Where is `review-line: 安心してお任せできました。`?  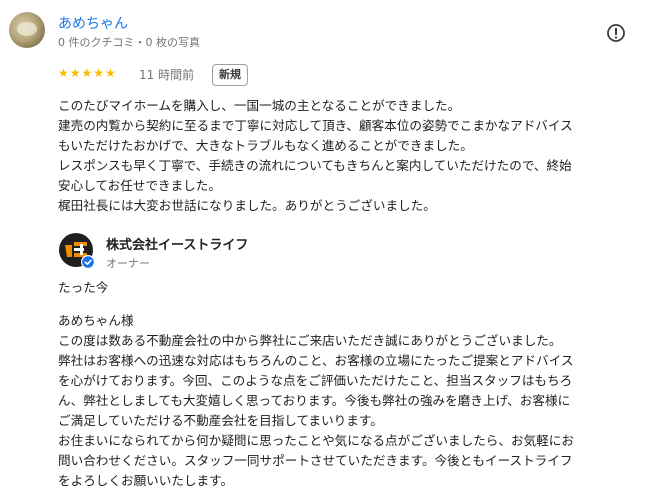
review-line: 安心してお任せできました。 is located at coordinates (139, 185).